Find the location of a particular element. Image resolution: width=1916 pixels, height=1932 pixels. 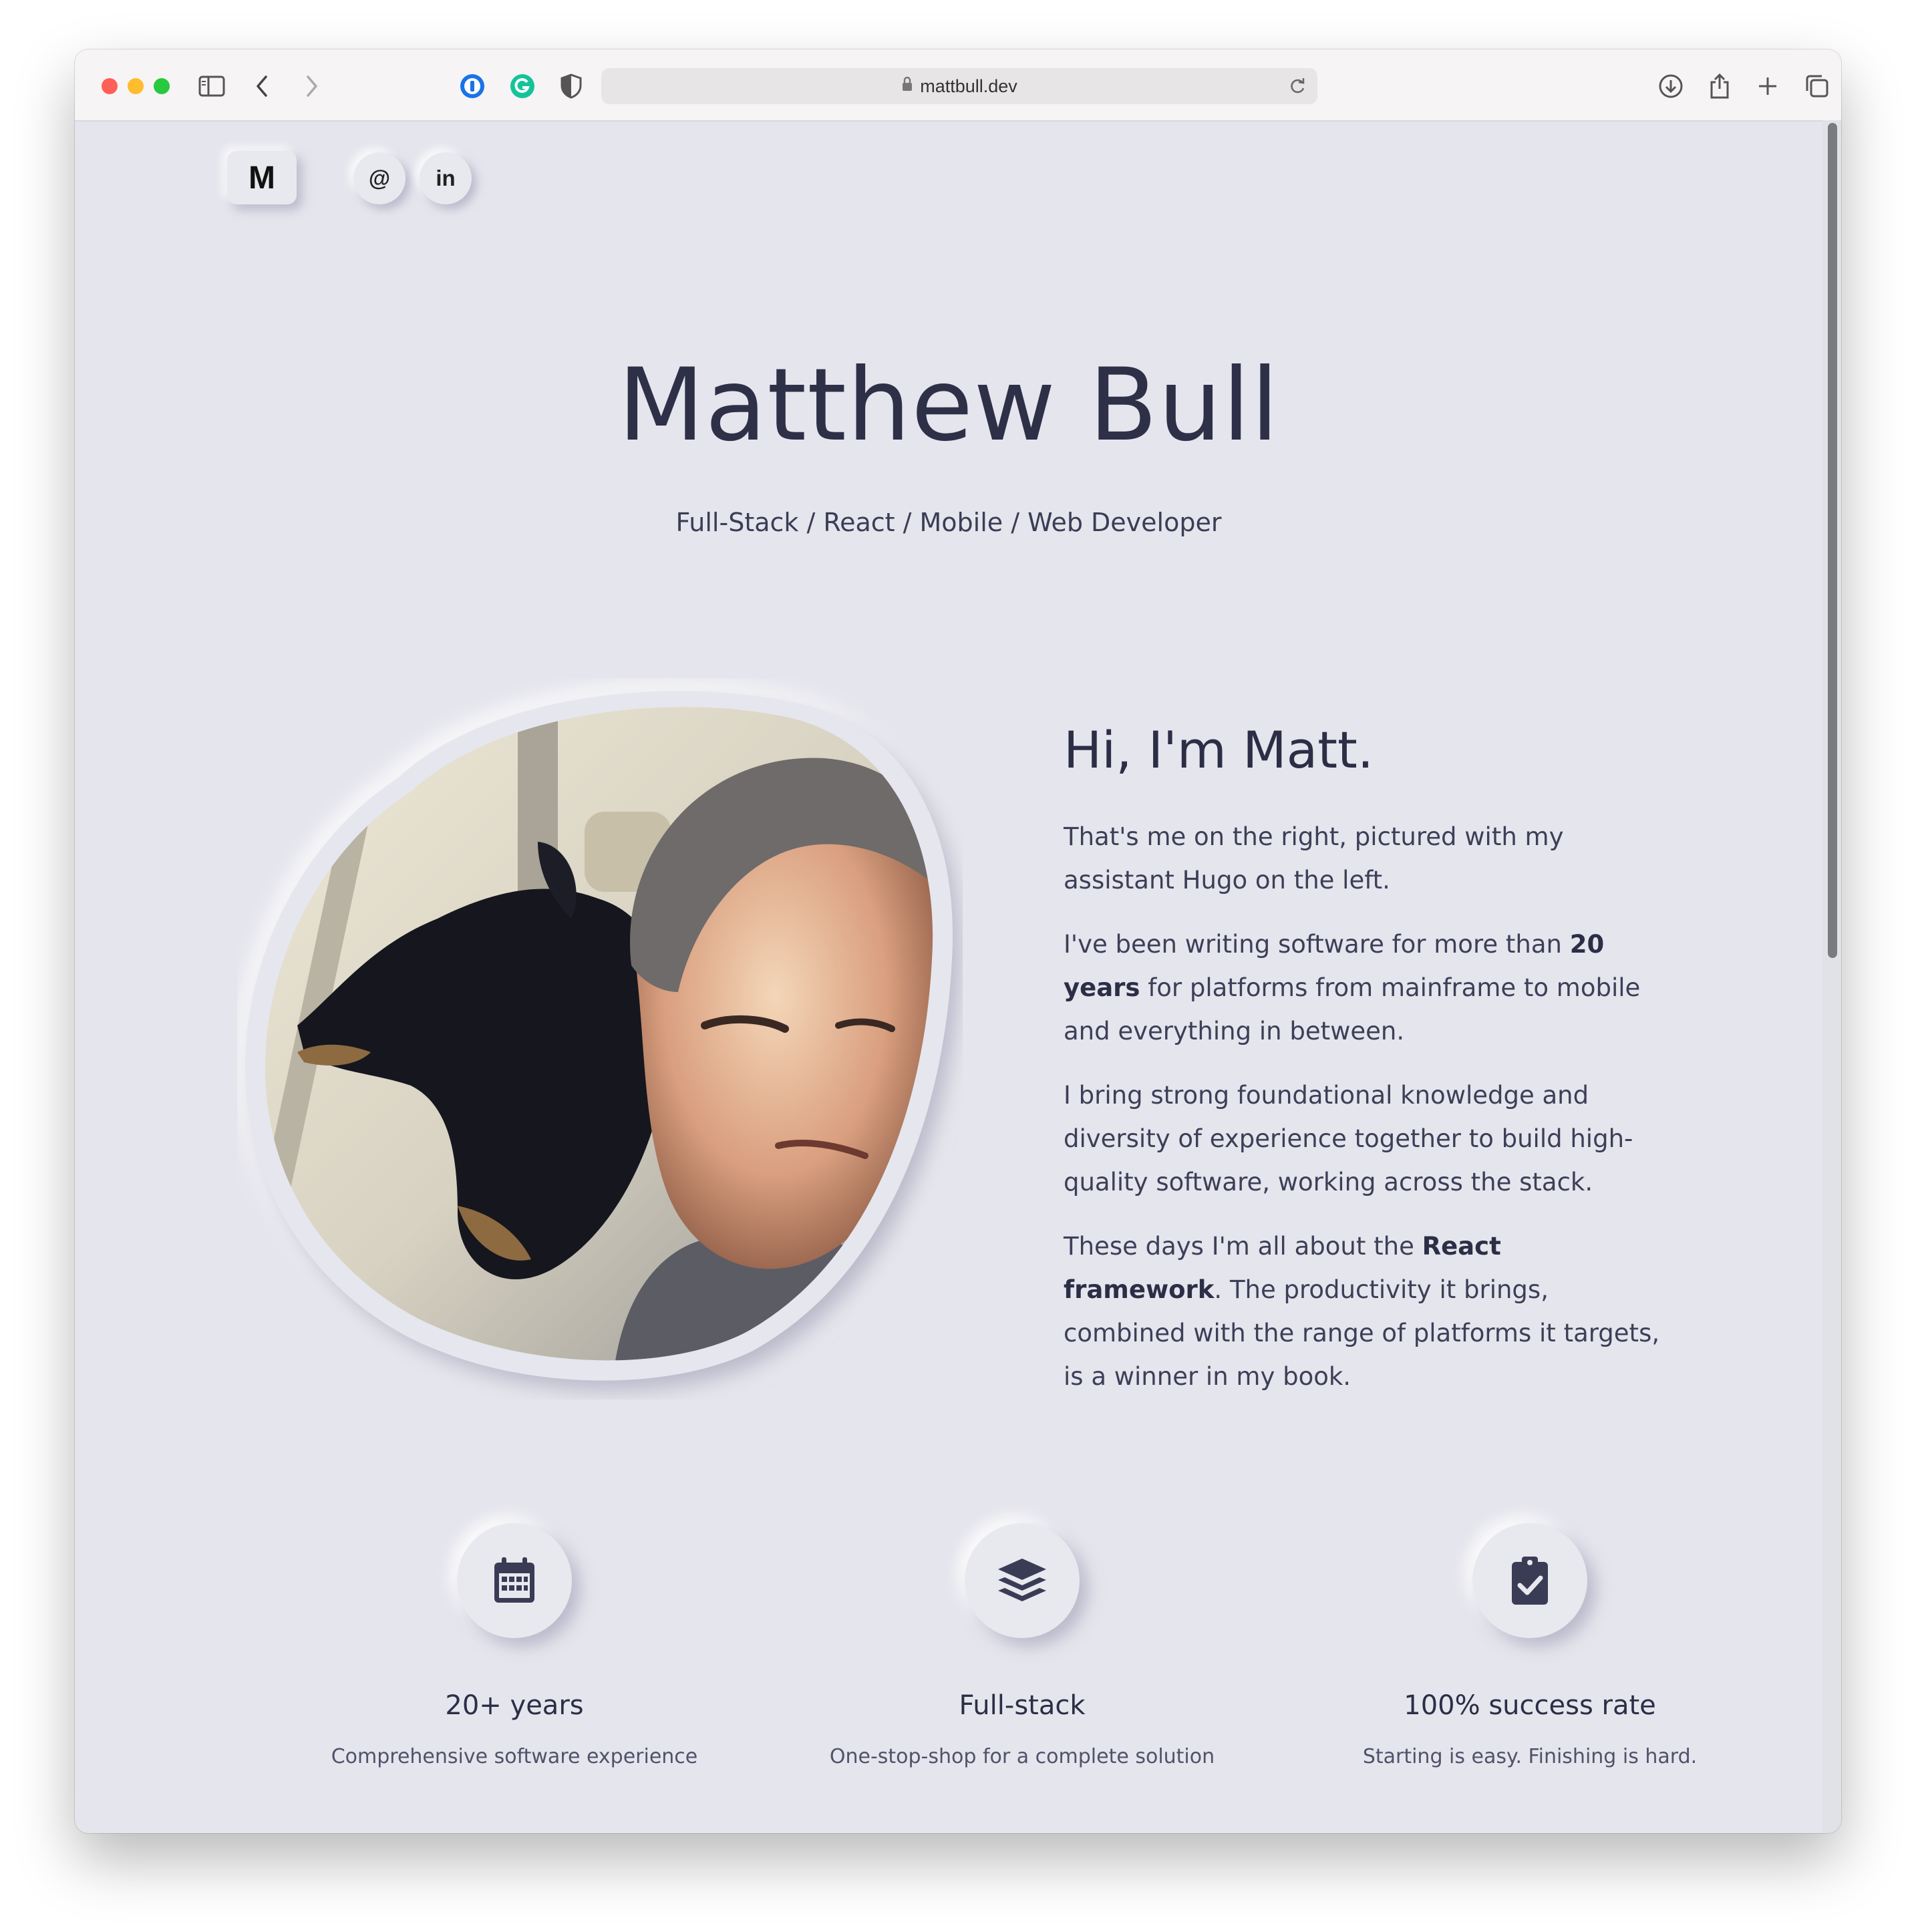

password-manager-icon is located at coordinates (473, 86).